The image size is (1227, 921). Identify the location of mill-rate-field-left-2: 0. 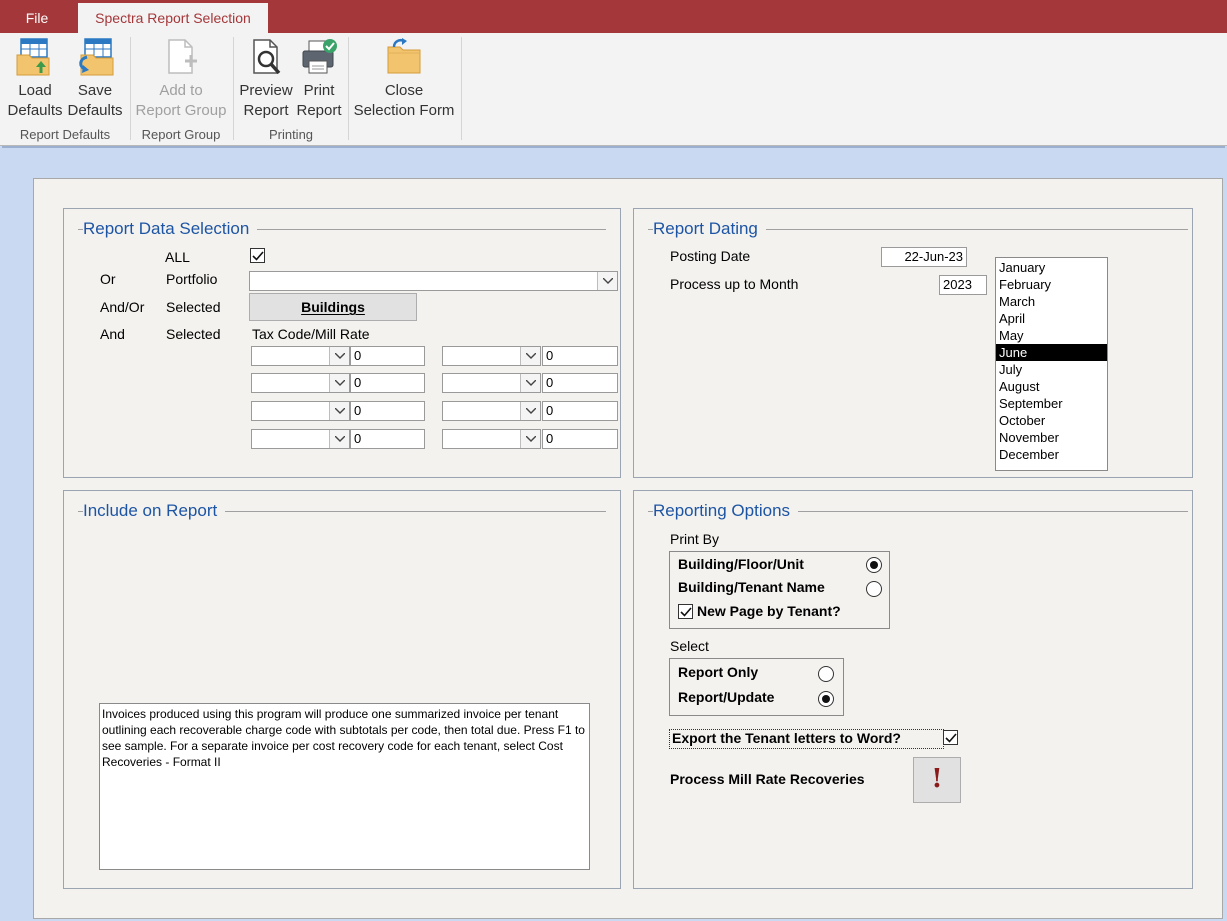
(387, 383).